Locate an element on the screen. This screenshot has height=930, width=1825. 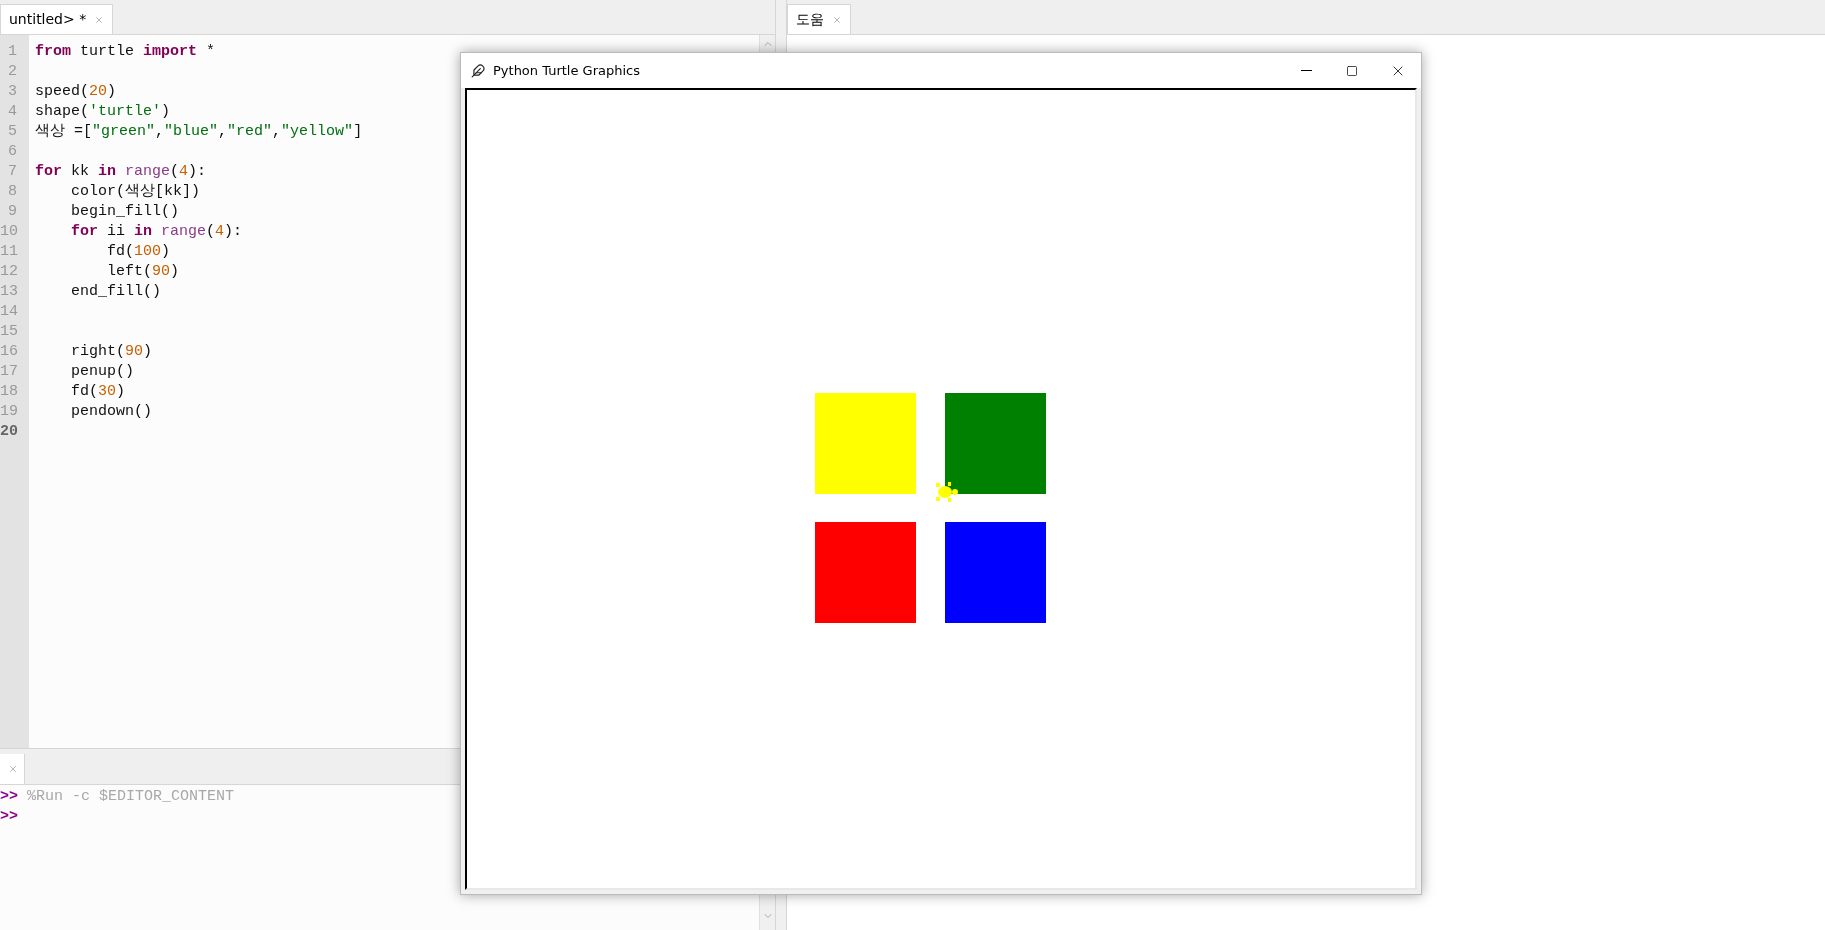
line-number: 9 is located at coordinates (12, 212).